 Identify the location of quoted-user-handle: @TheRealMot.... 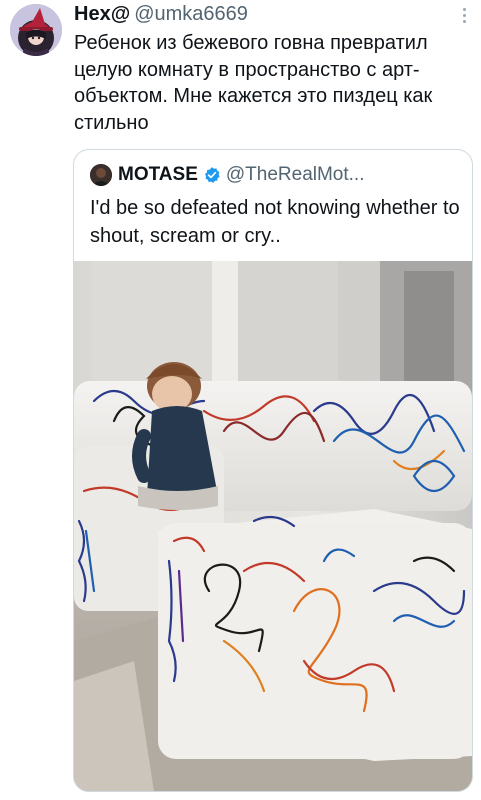
(295, 175).